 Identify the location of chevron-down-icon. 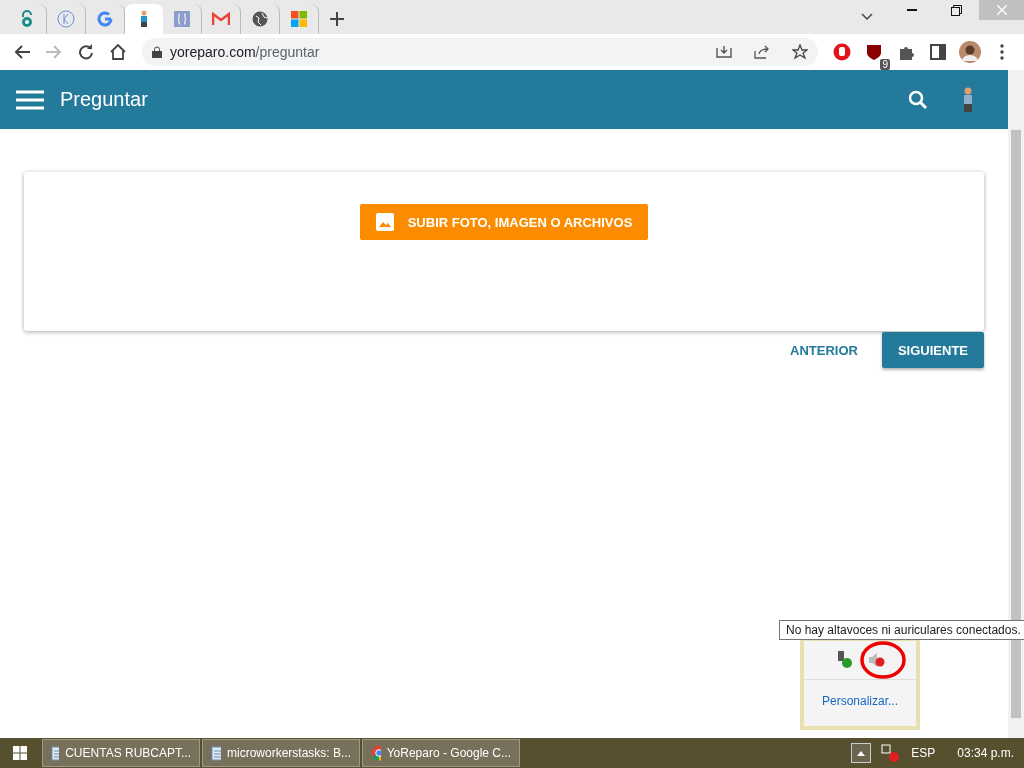
(866, 17).